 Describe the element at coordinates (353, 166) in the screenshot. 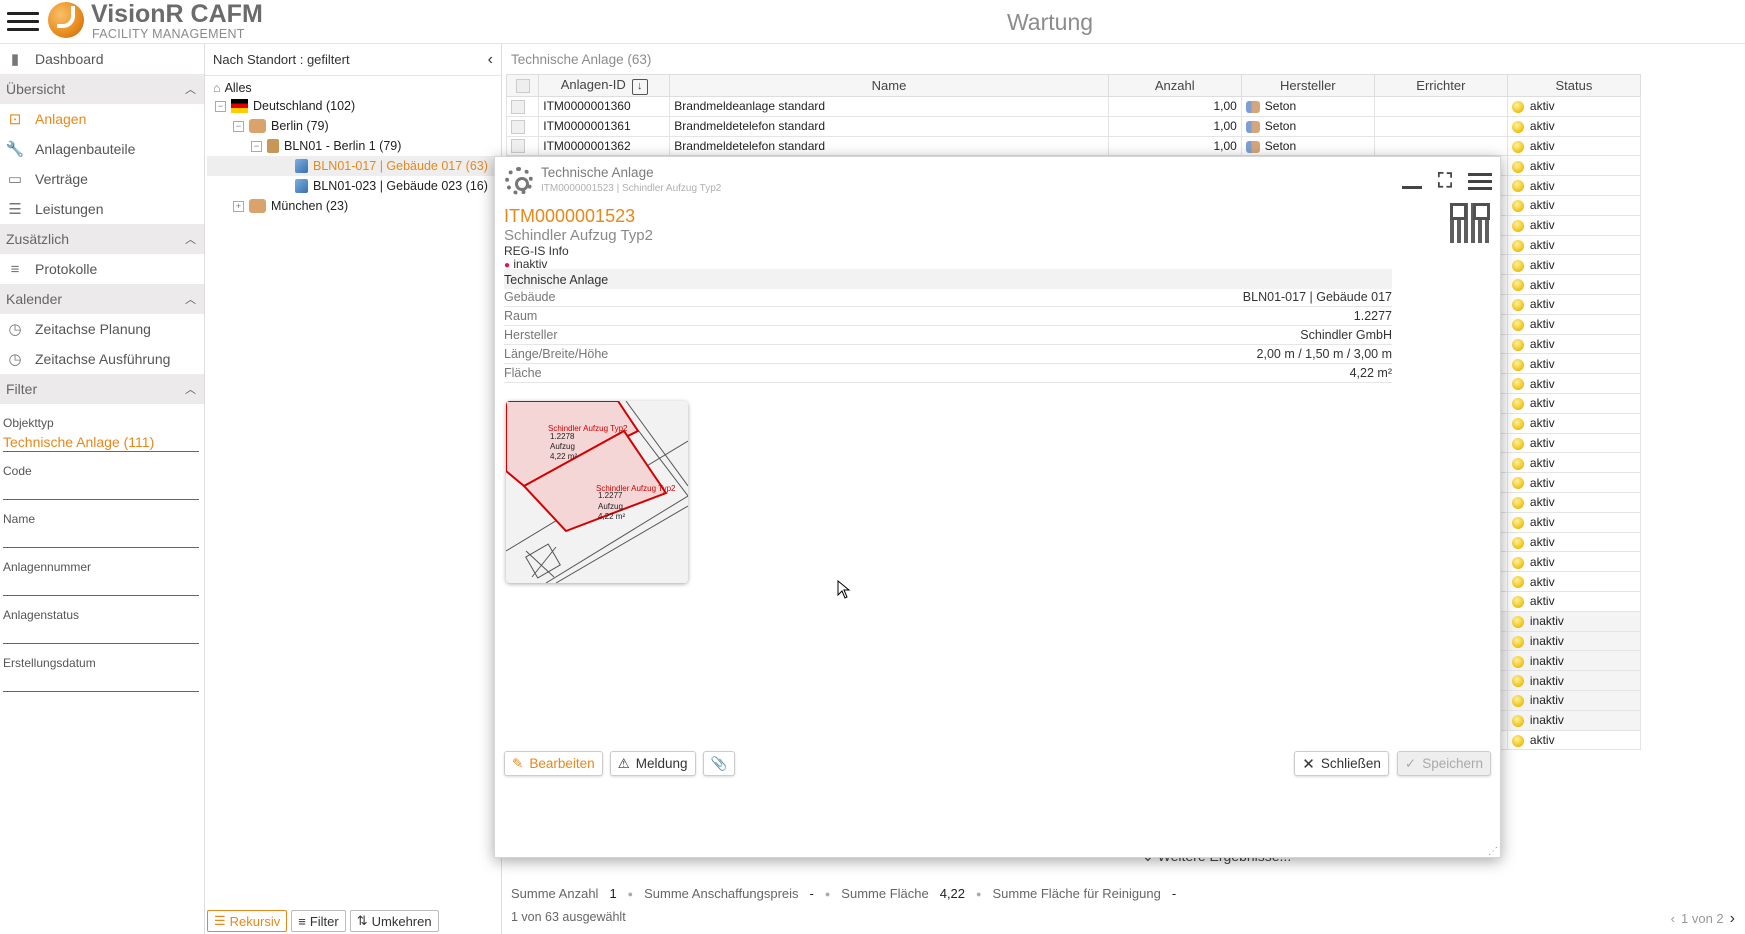

I see `tree-node-bln01-017: BLN01-017 | Gebäude 017 (63)` at that location.